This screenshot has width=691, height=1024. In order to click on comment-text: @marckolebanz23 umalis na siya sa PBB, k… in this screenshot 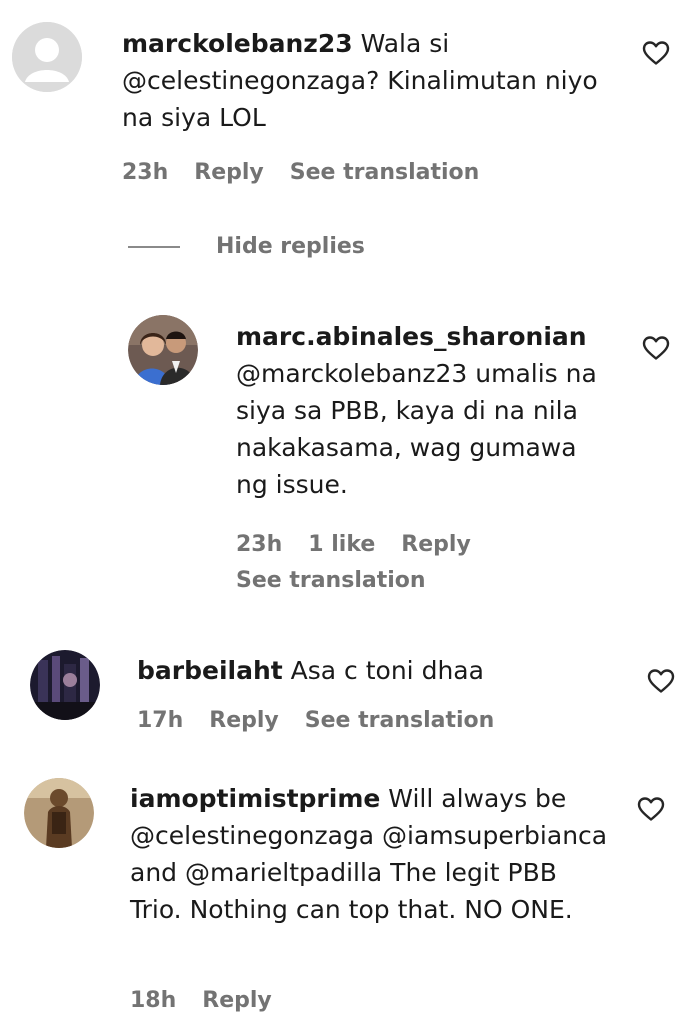, I will do `click(416, 429)`.